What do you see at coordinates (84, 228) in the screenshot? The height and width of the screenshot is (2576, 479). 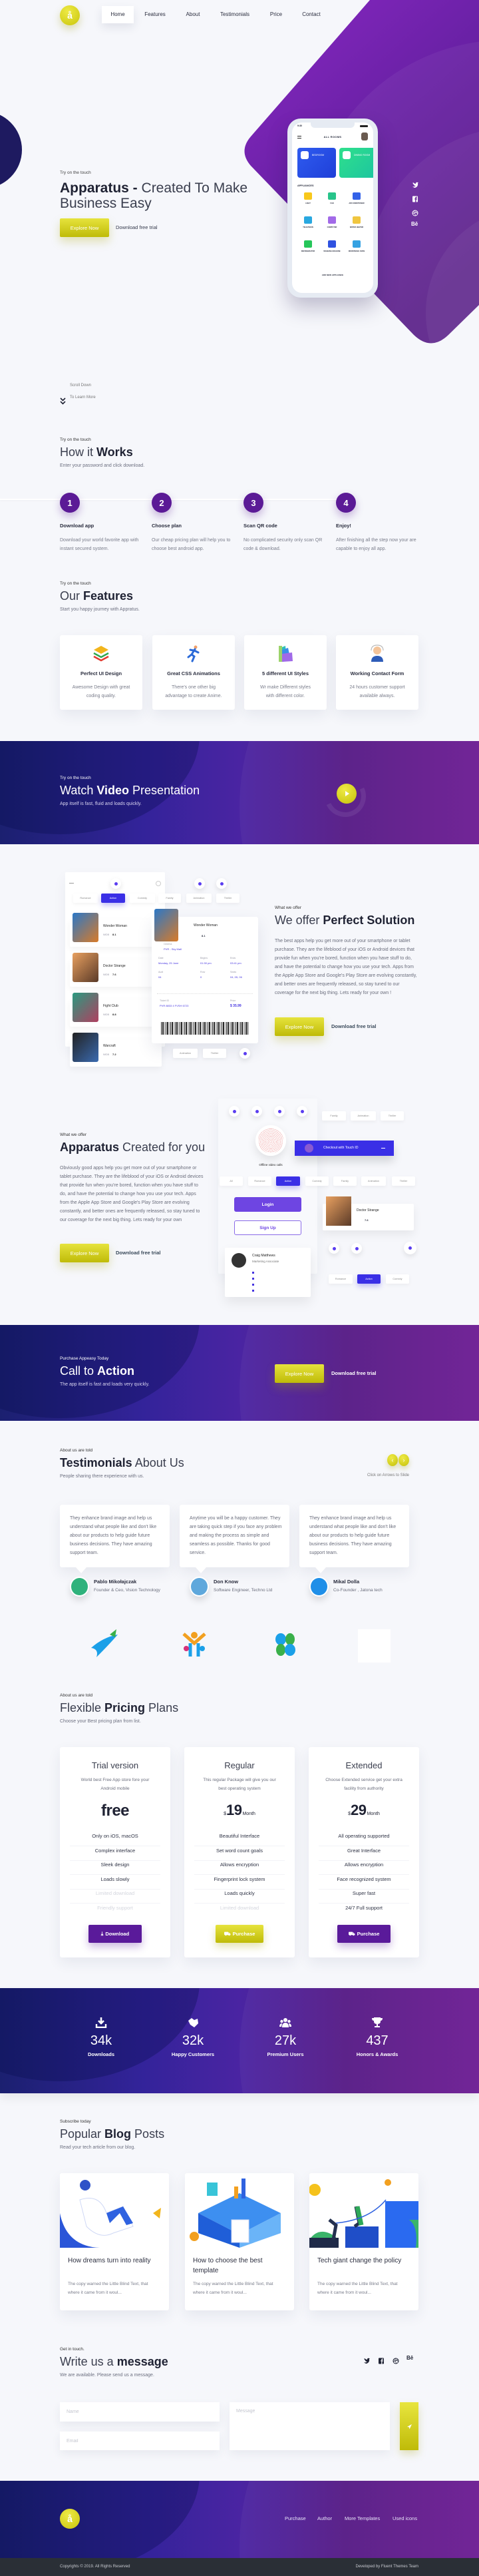 I see `hero-explore-button: Explore Now` at bounding box center [84, 228].